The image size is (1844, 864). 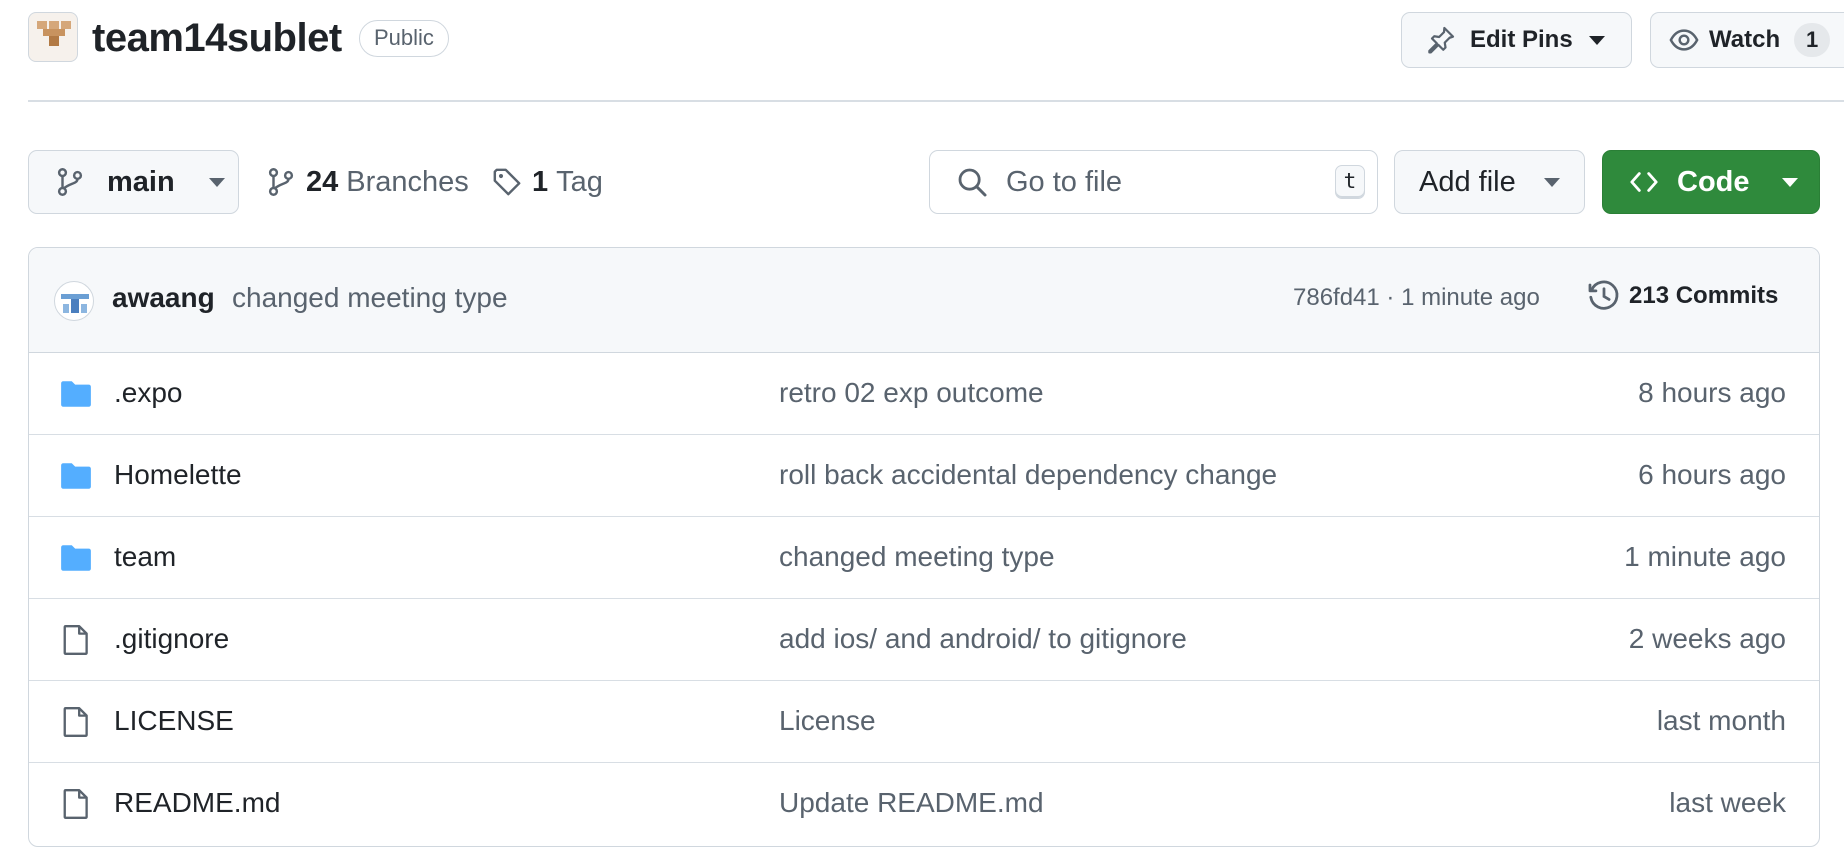 I want to click on eye-icon, so click(x=1684, y=40).